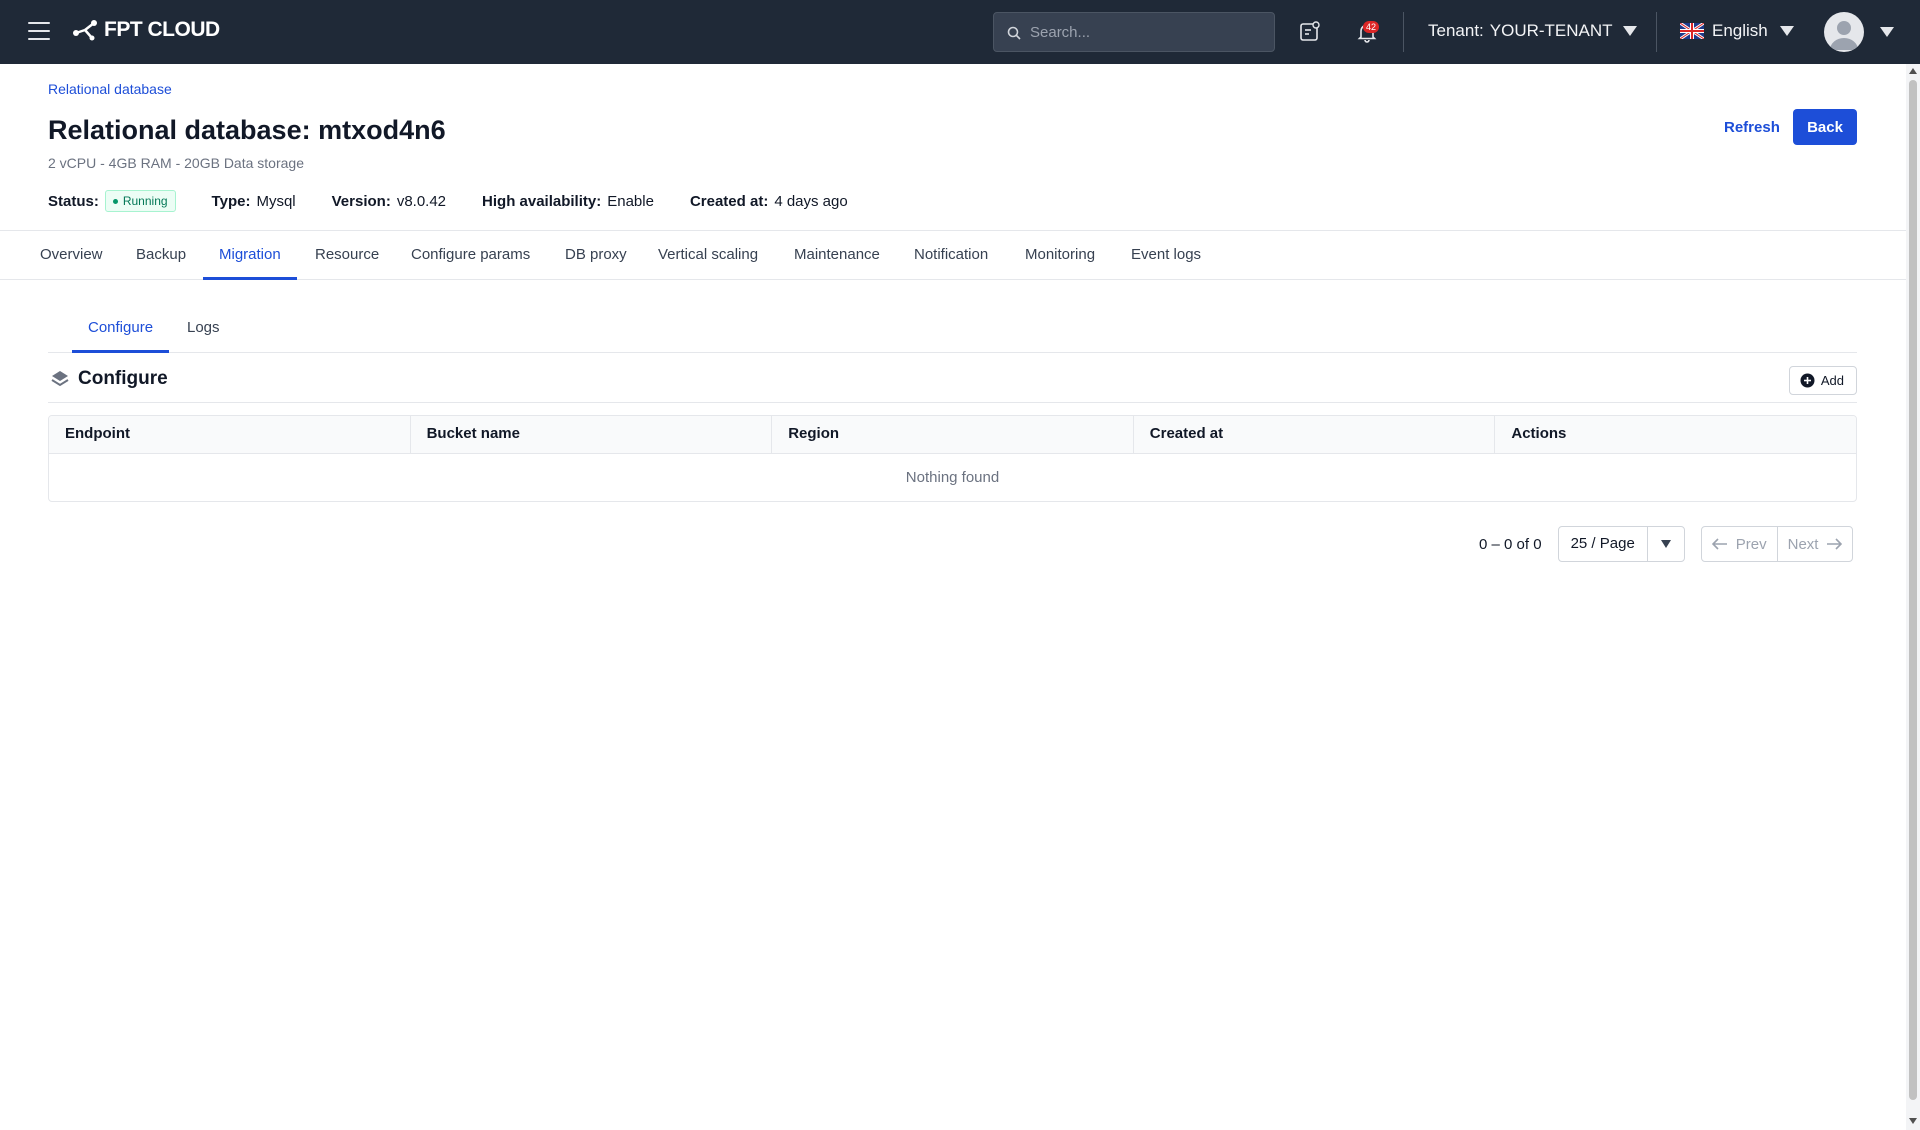 This screenshot has height=1130, width=1920. I want to click on page-navigation: Prev Next, so click(1777, 544).